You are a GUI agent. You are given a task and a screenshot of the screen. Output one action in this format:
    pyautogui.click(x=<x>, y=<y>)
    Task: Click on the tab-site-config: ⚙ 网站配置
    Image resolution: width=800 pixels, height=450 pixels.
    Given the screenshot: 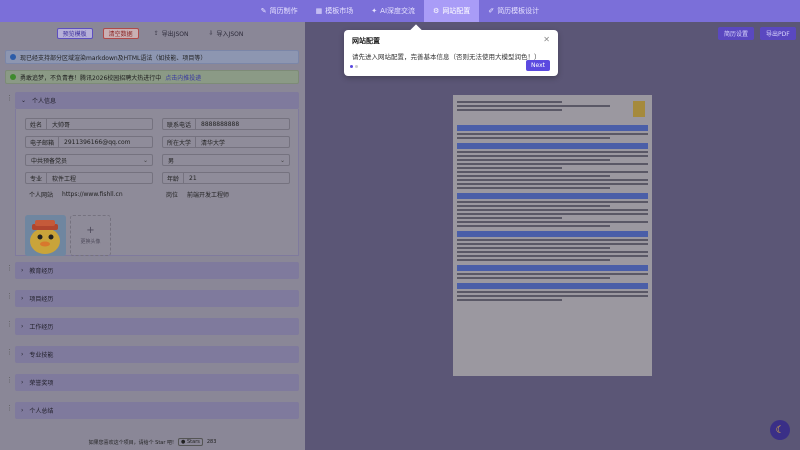 What is the action you would take?
    pyautogui.click(x=452, y=11)
    